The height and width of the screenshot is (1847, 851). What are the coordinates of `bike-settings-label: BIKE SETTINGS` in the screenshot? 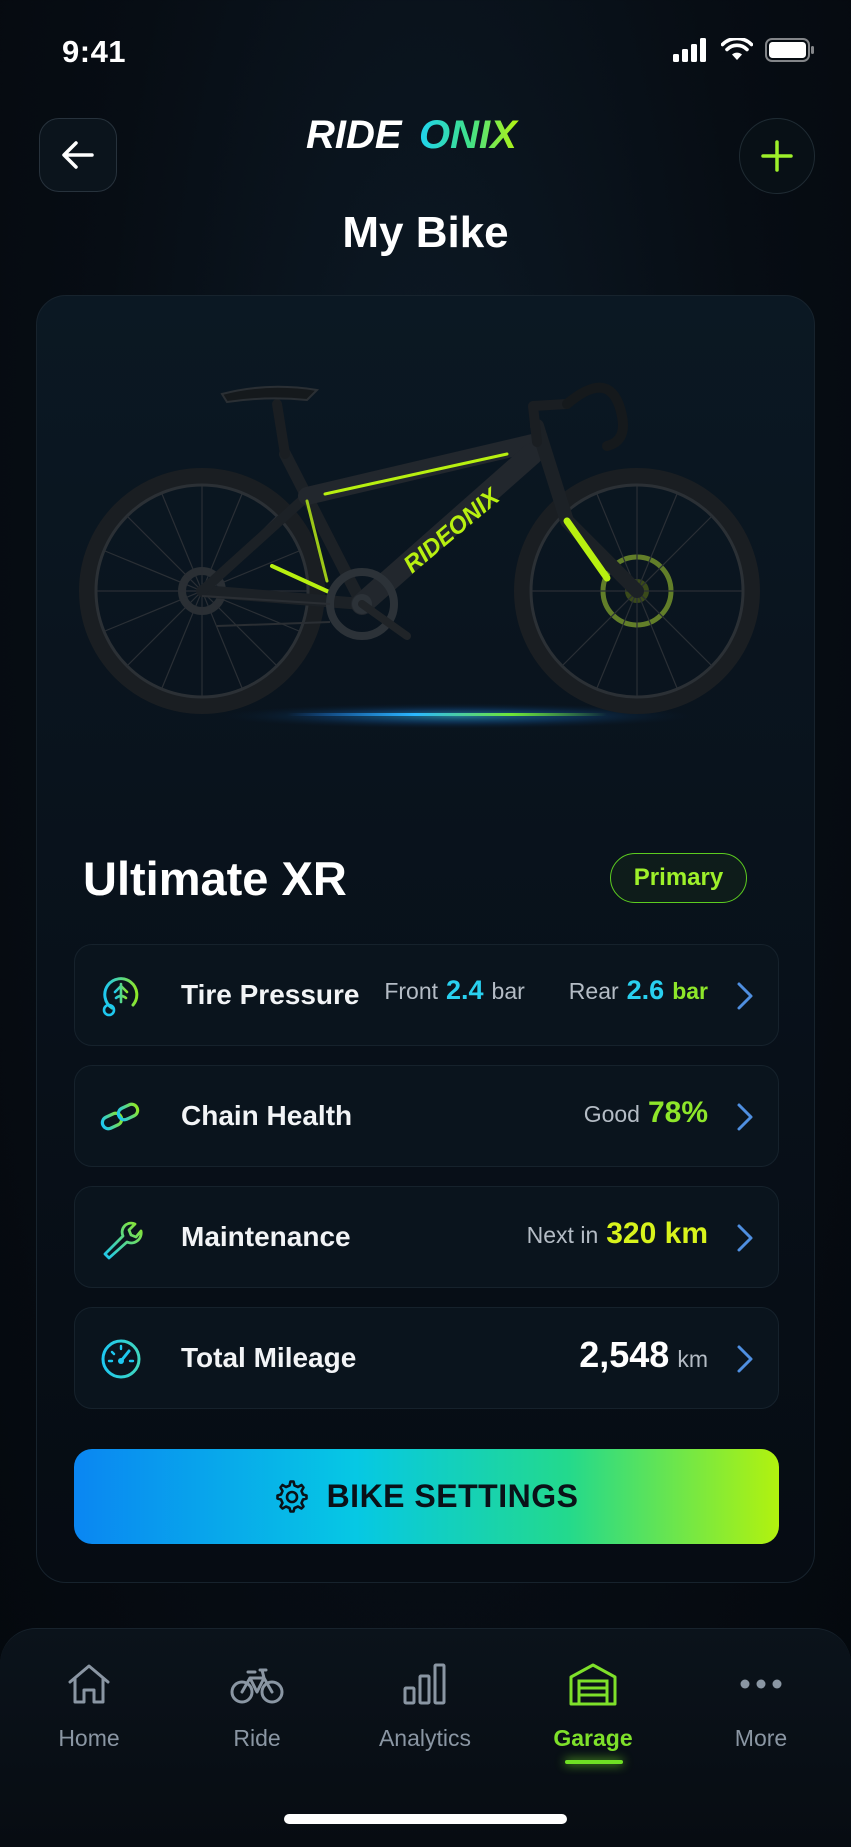 It's located at (452, 1496).